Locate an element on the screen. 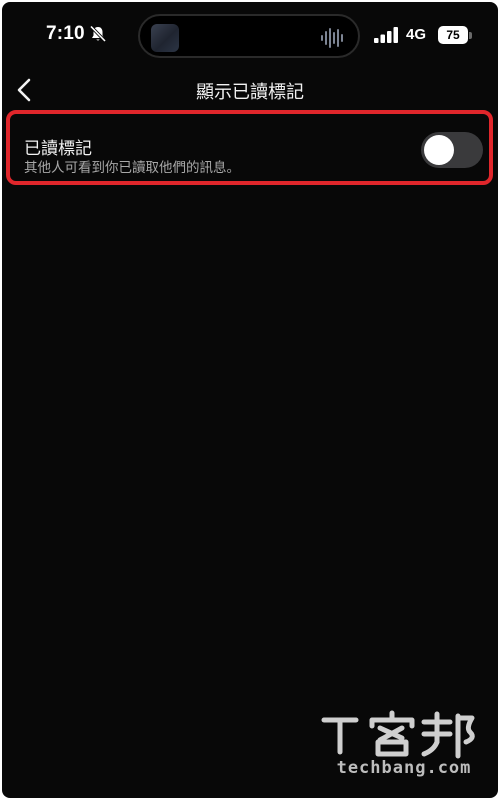 Image resolution: width=500 pixels, height=800 pixels. watermark-url: techbang.com is located at coordinates (404, 768).